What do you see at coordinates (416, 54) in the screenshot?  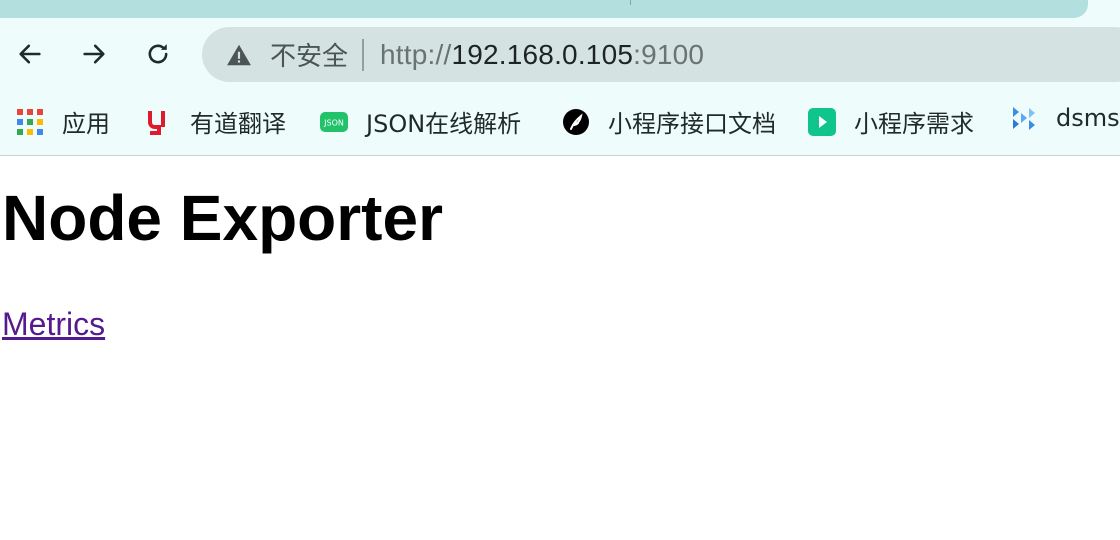 I see `url-scheme: http://` at bounding box center [416, 54].